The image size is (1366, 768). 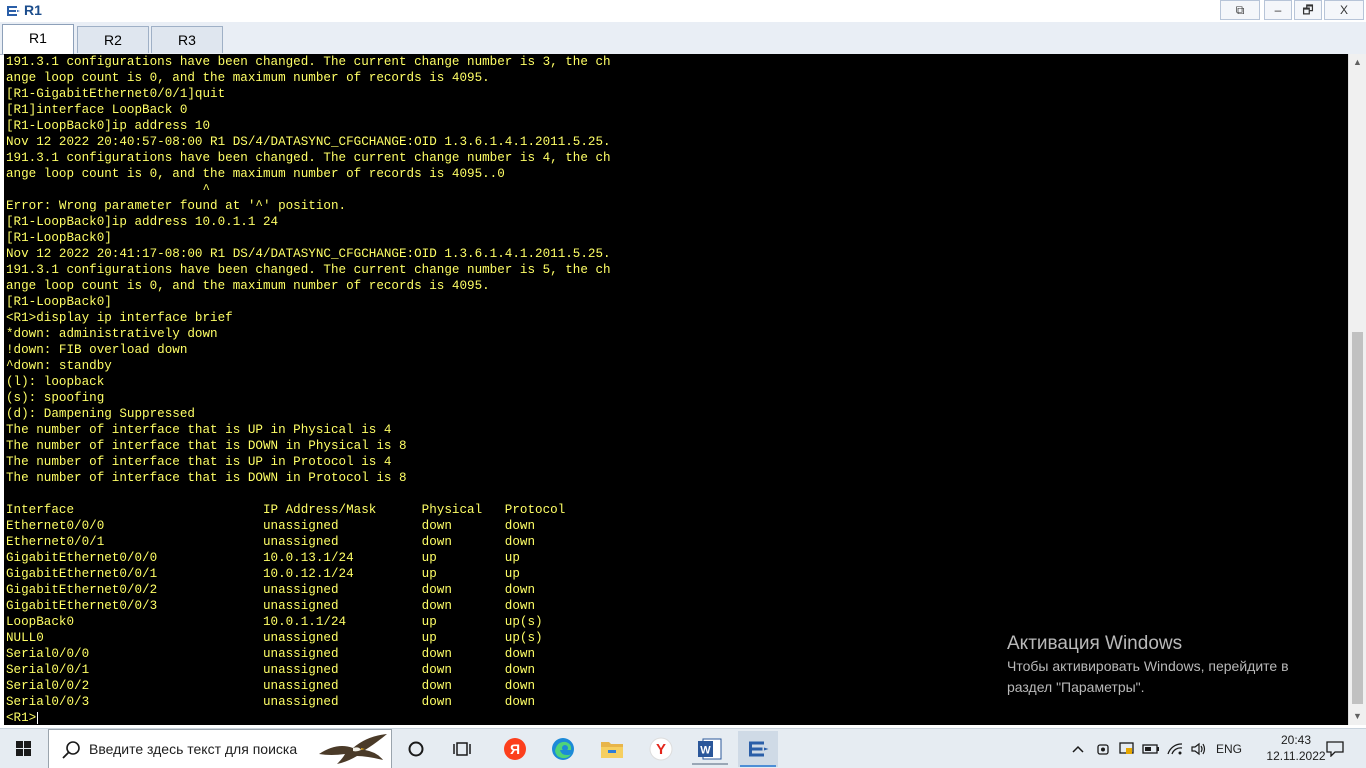 I want to click on edge-icon, so click(x=563, y=749).